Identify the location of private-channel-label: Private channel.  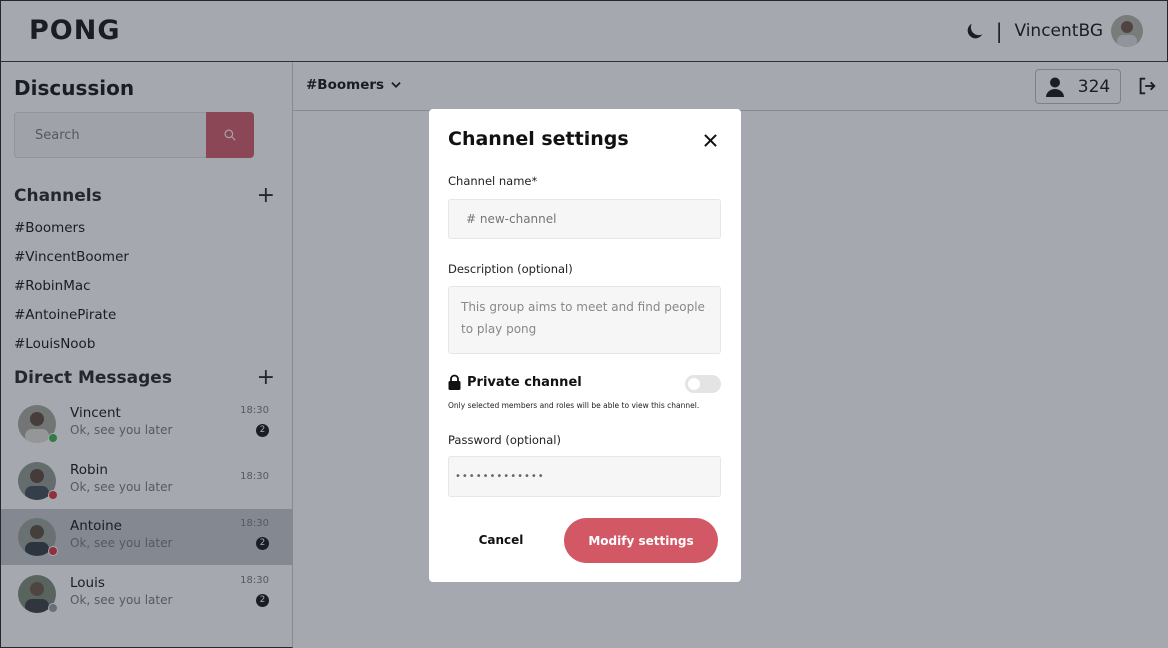
(524, 382).